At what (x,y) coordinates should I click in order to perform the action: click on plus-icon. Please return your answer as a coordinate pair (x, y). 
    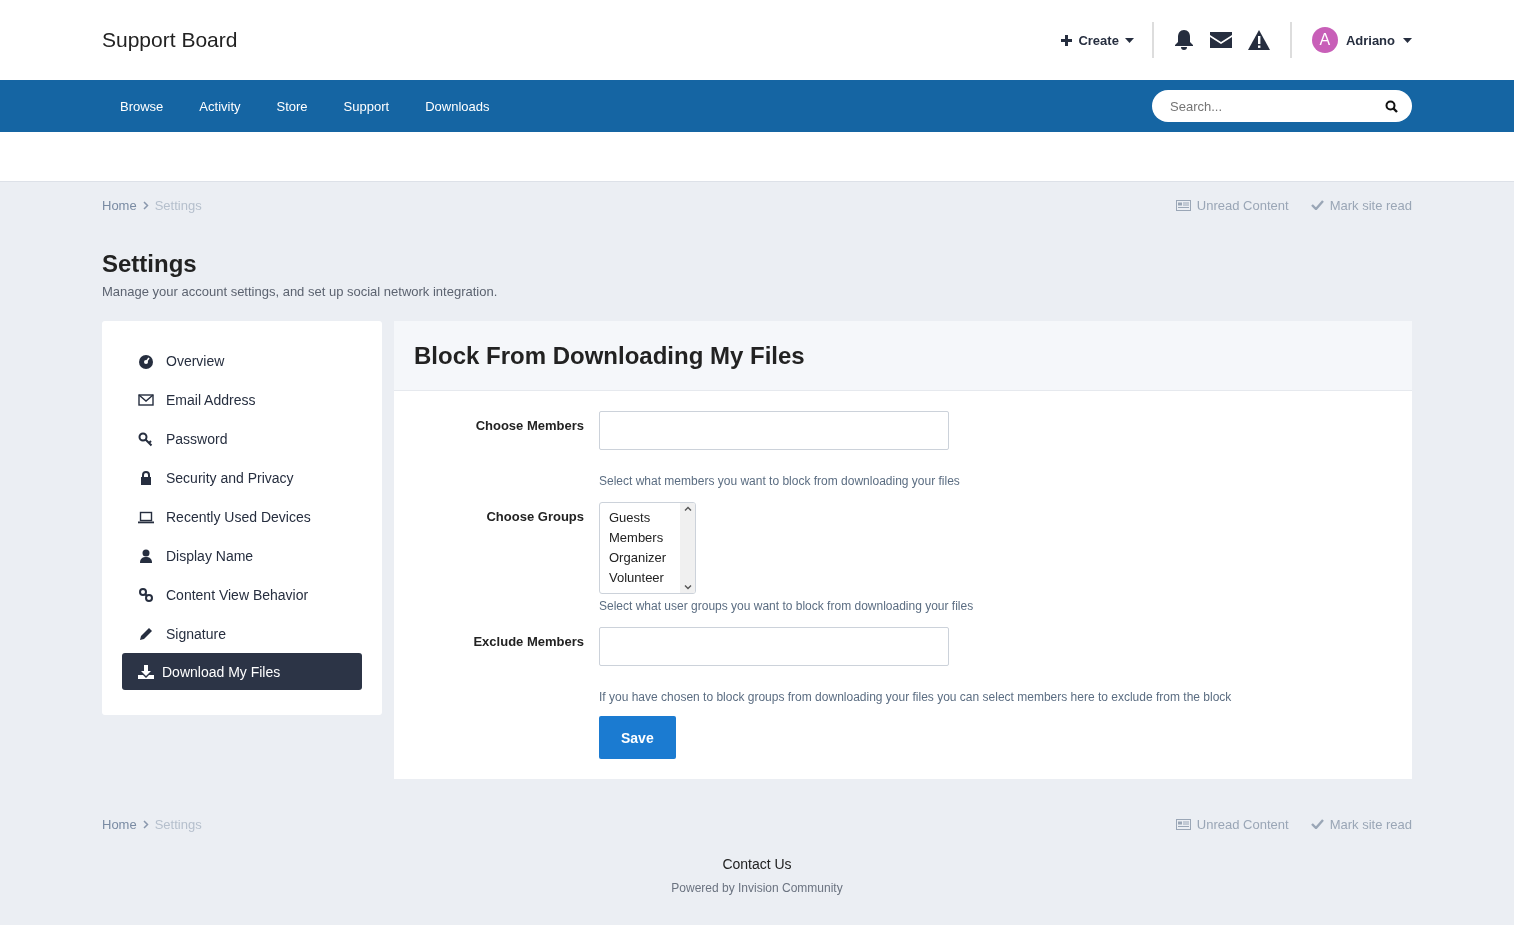
    Looking at the image, I should click on (1067, 40).